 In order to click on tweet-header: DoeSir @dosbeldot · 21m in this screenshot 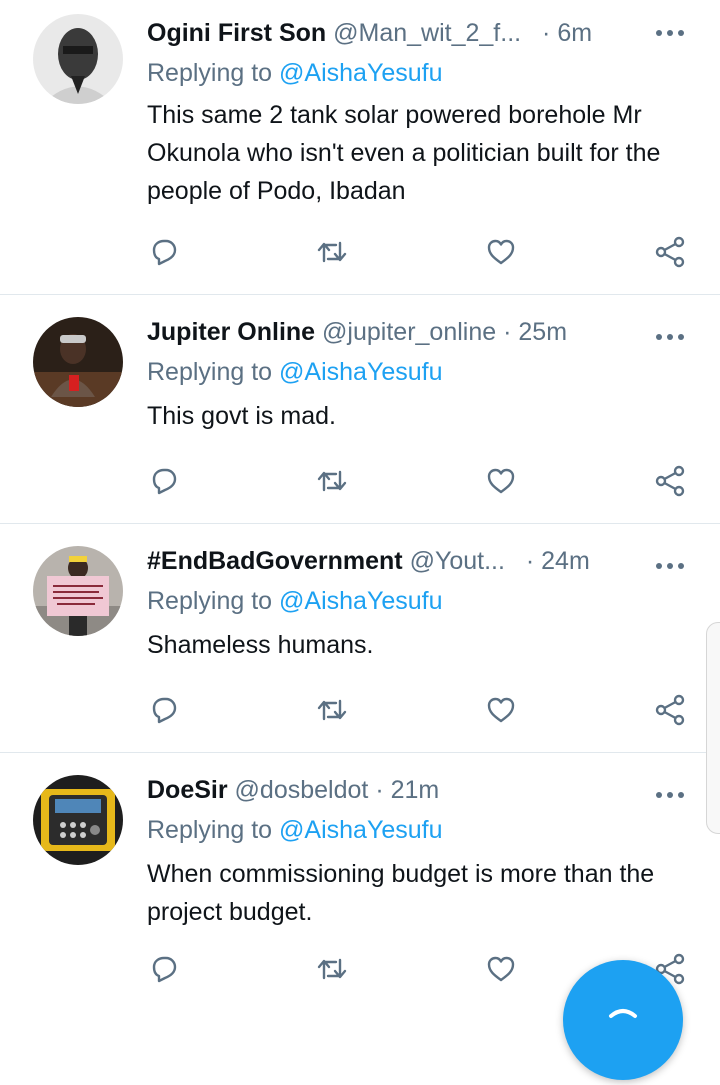, I will do `click(293, 790)`.